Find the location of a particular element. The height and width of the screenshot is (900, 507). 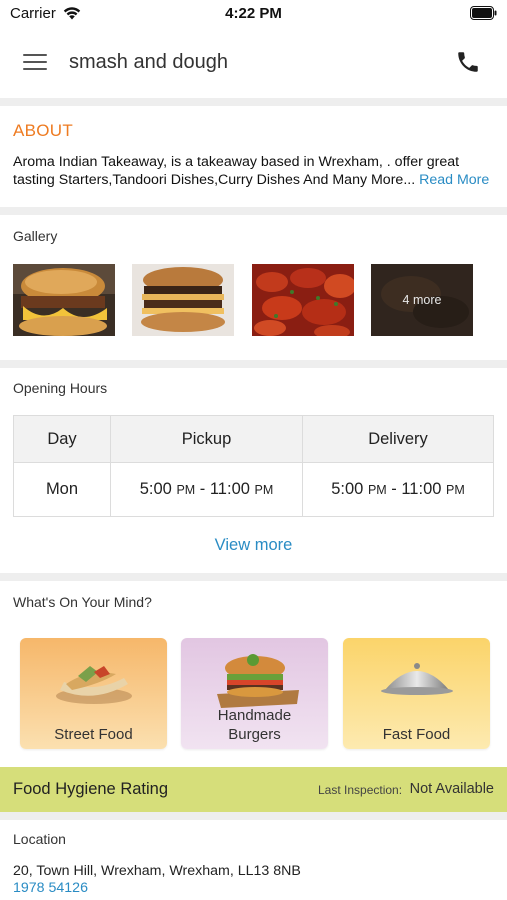

category-label: Street Food is located at coordinates (93, 734).